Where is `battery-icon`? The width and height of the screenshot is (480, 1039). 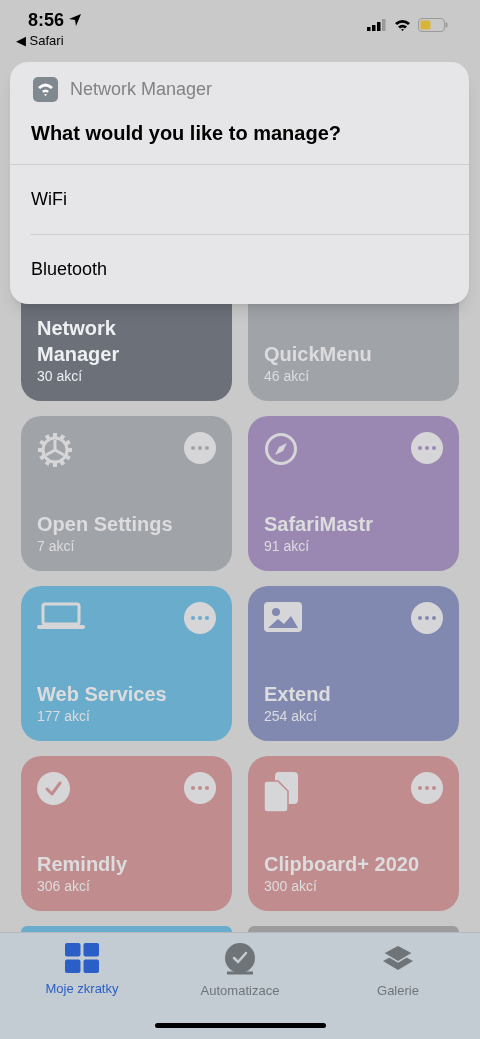 battery-icon is located at coordinates (433, 25).